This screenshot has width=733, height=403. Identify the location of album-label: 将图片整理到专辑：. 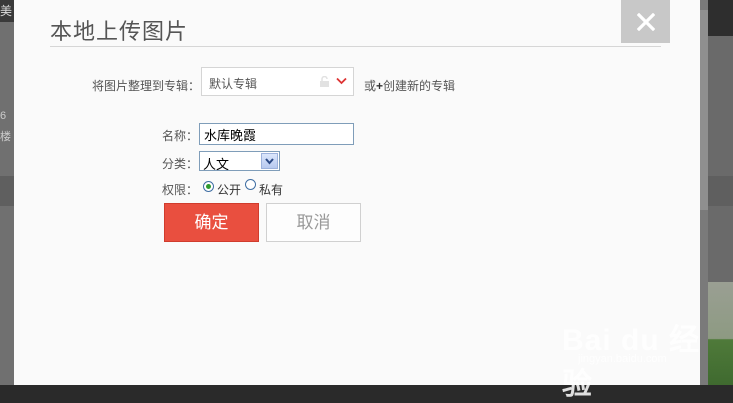
(146, 86).